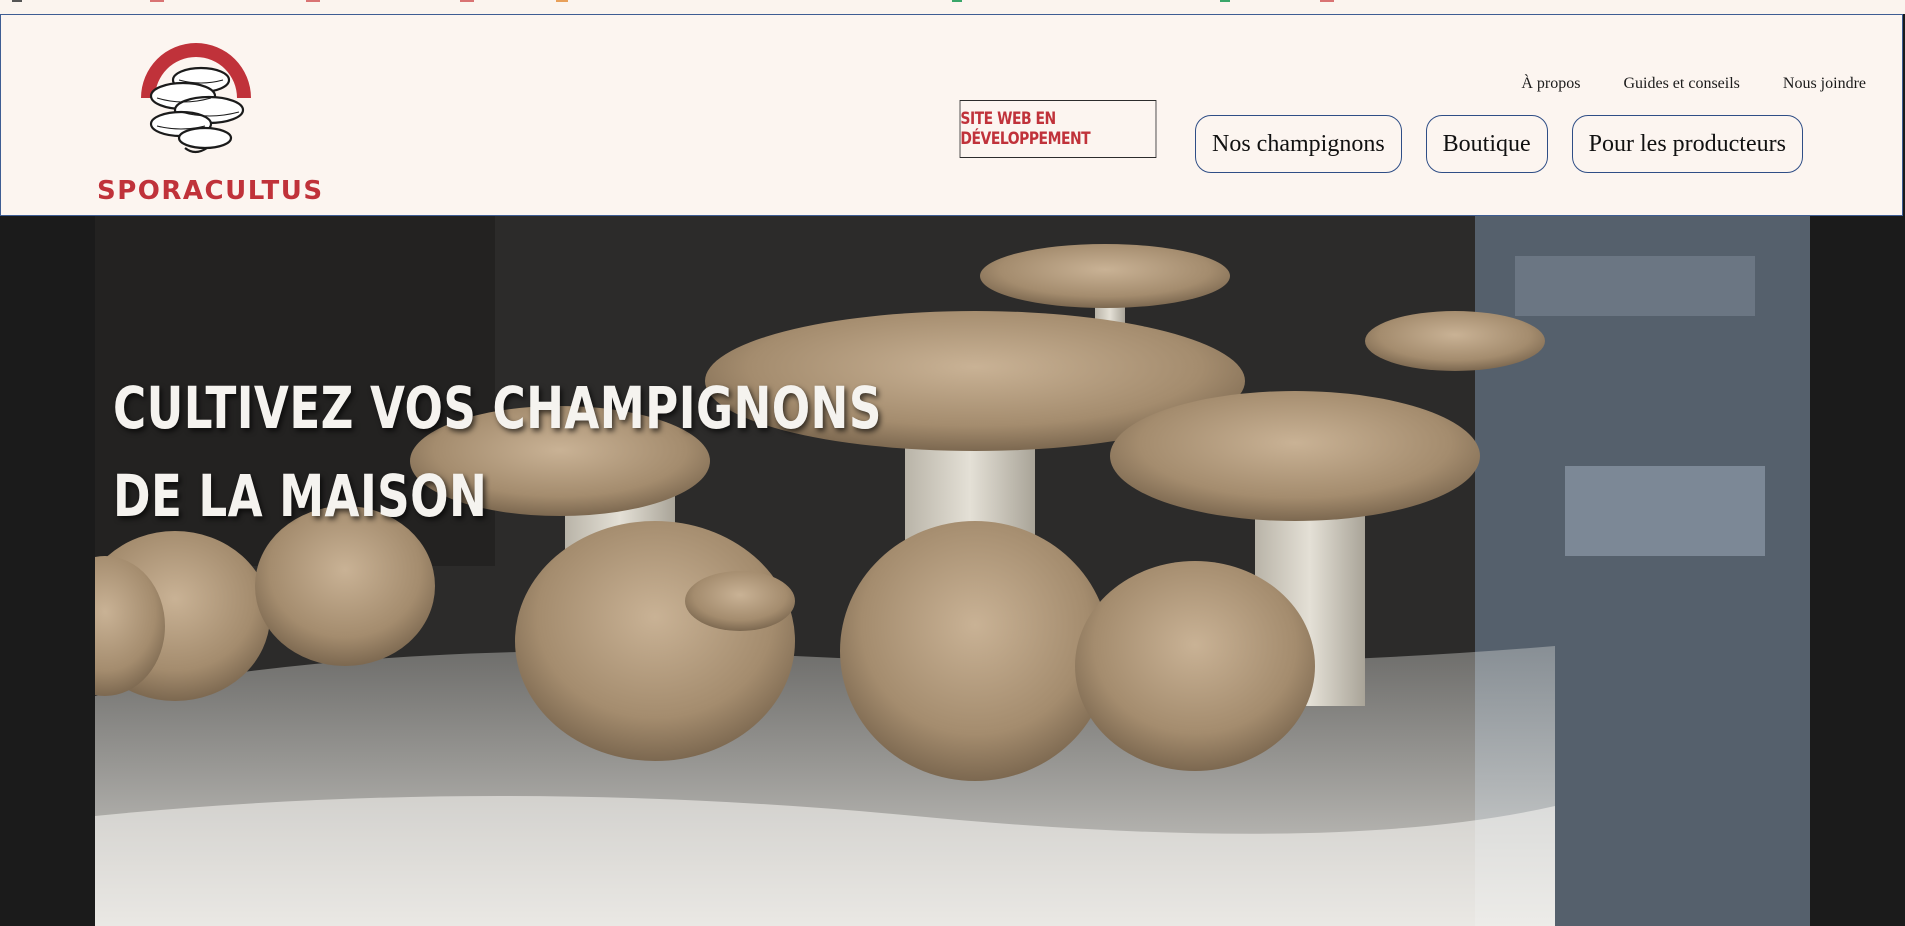 The image size is (1905, 926). What do you see at coordinates (1486, 144) in the screenshot?
I see `nav-button-boutique: Boutique` at bounding box center [1486, 144].